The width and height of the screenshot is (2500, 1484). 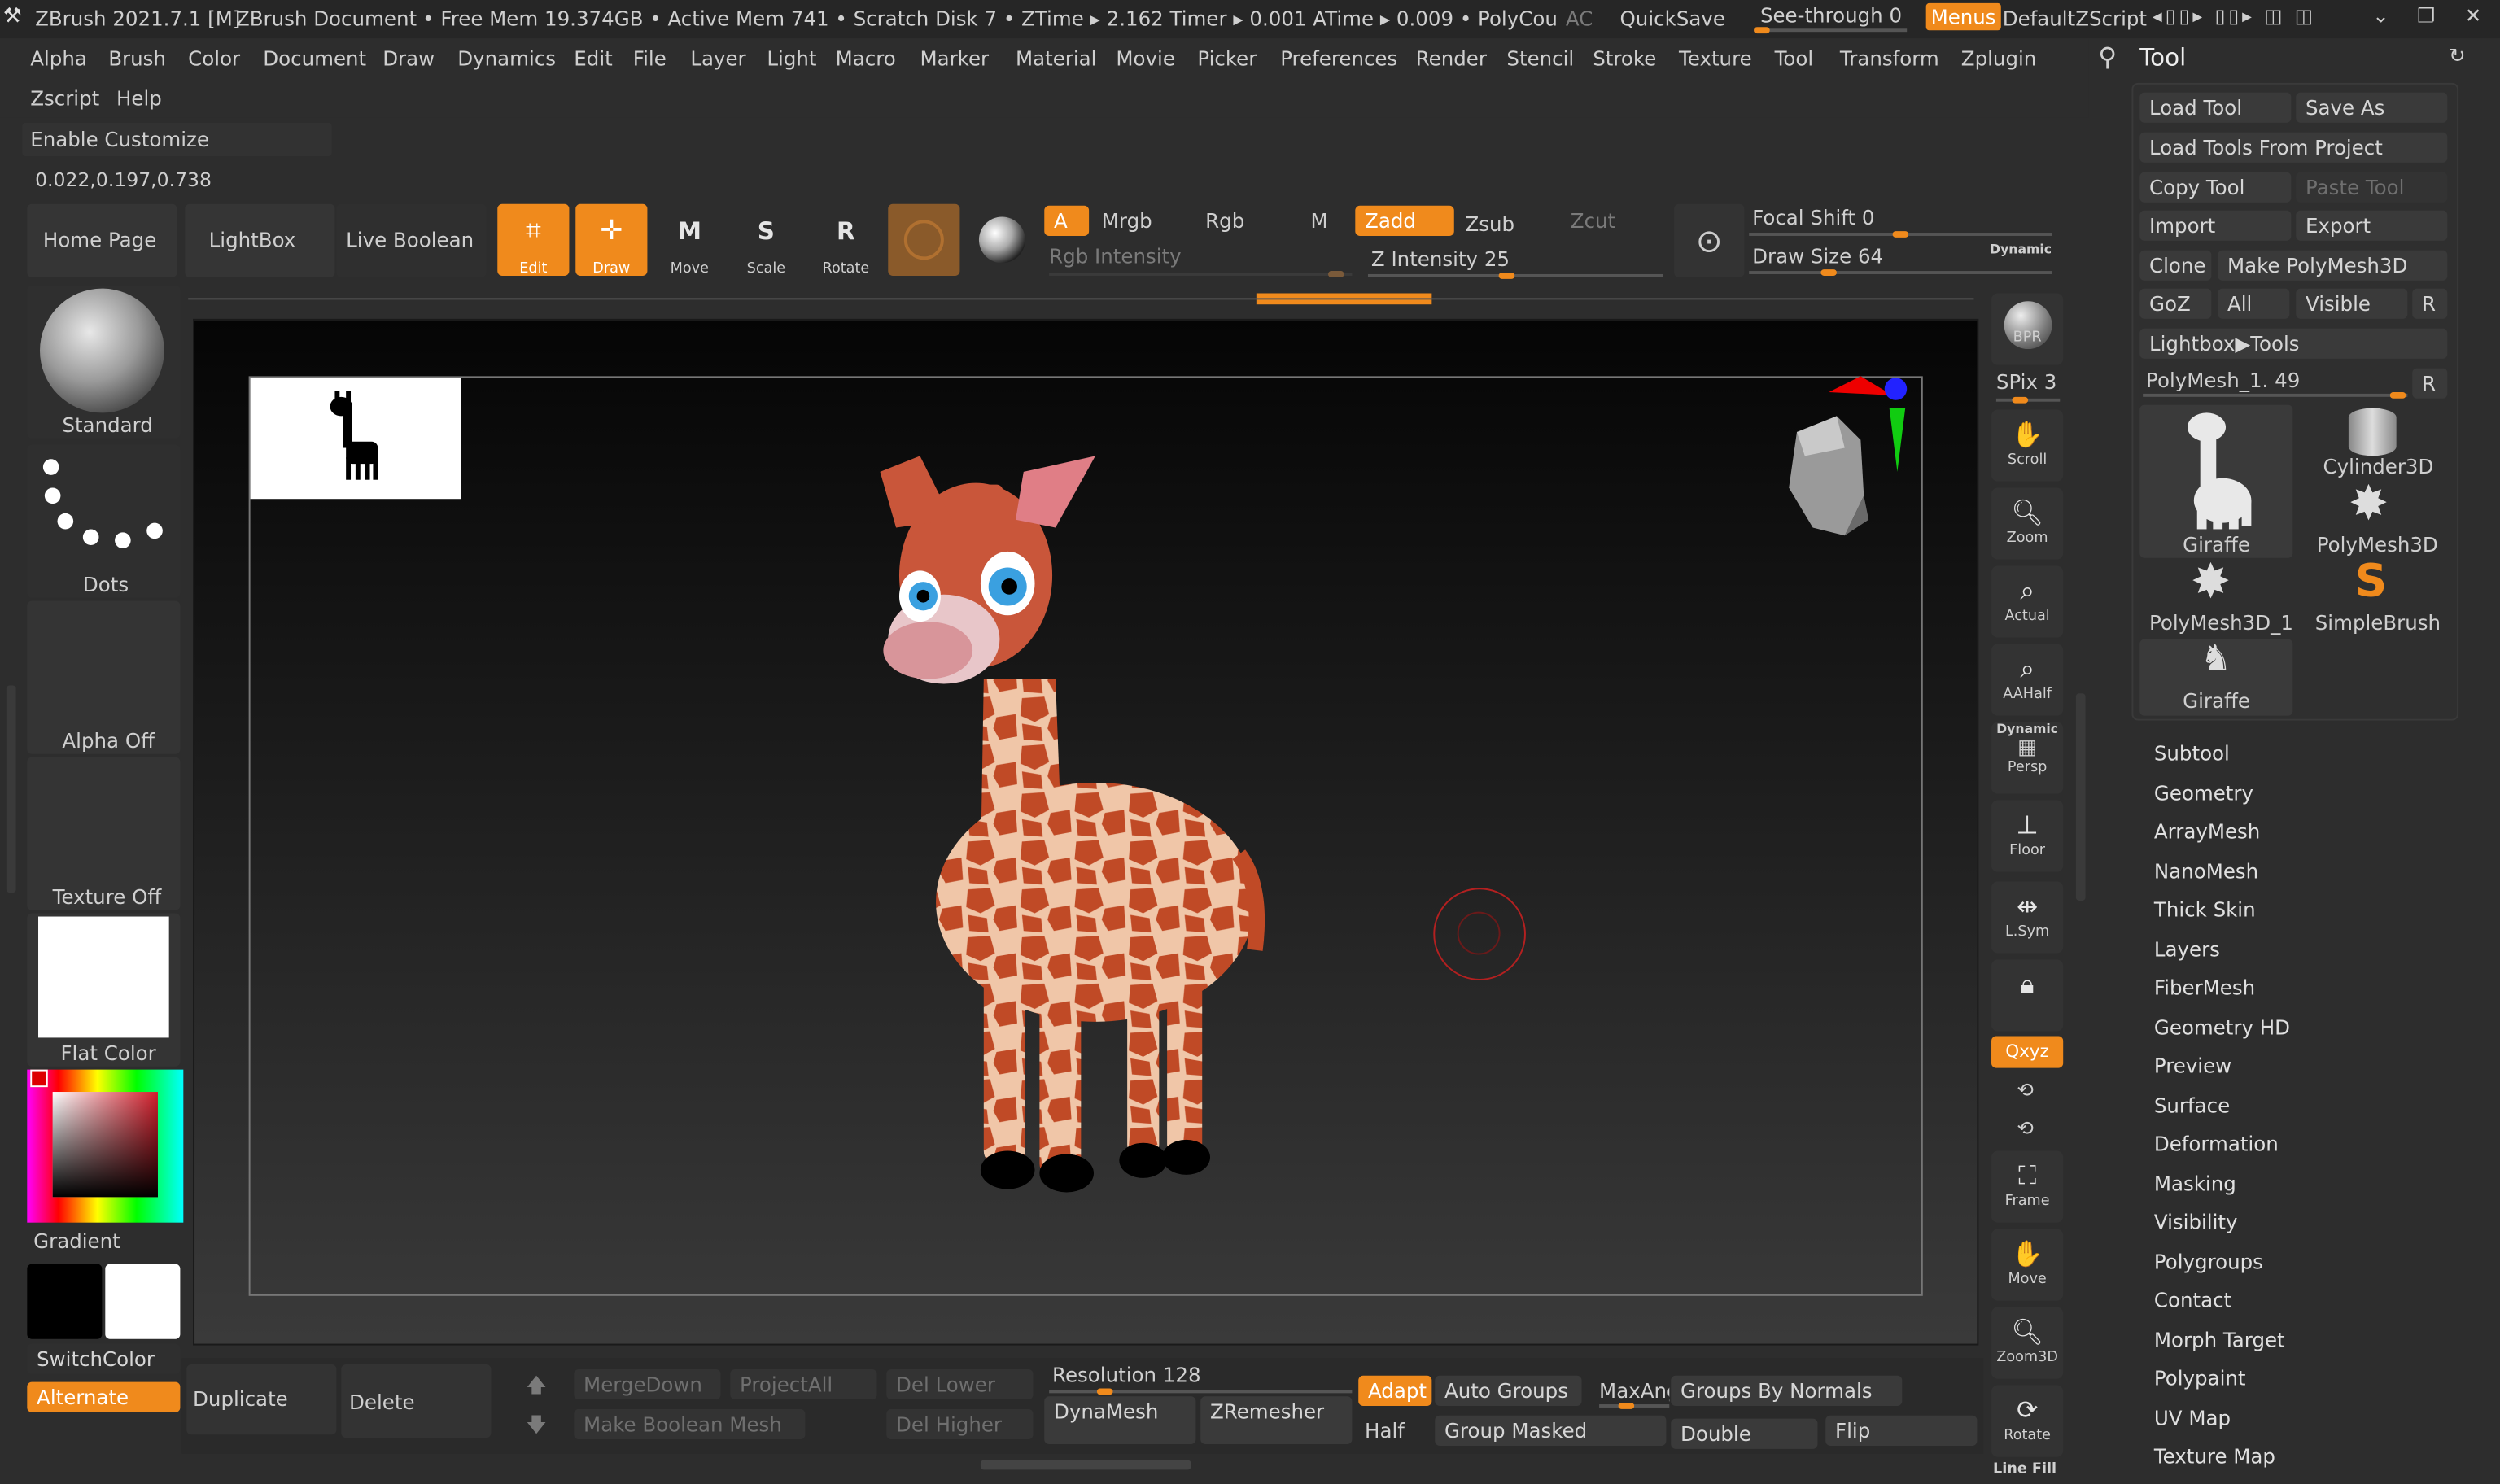 What do you see at coordinates (2175, 304) in the screenshot?
I see `goz-button: GoZ` at bounding box center [2175, 304].